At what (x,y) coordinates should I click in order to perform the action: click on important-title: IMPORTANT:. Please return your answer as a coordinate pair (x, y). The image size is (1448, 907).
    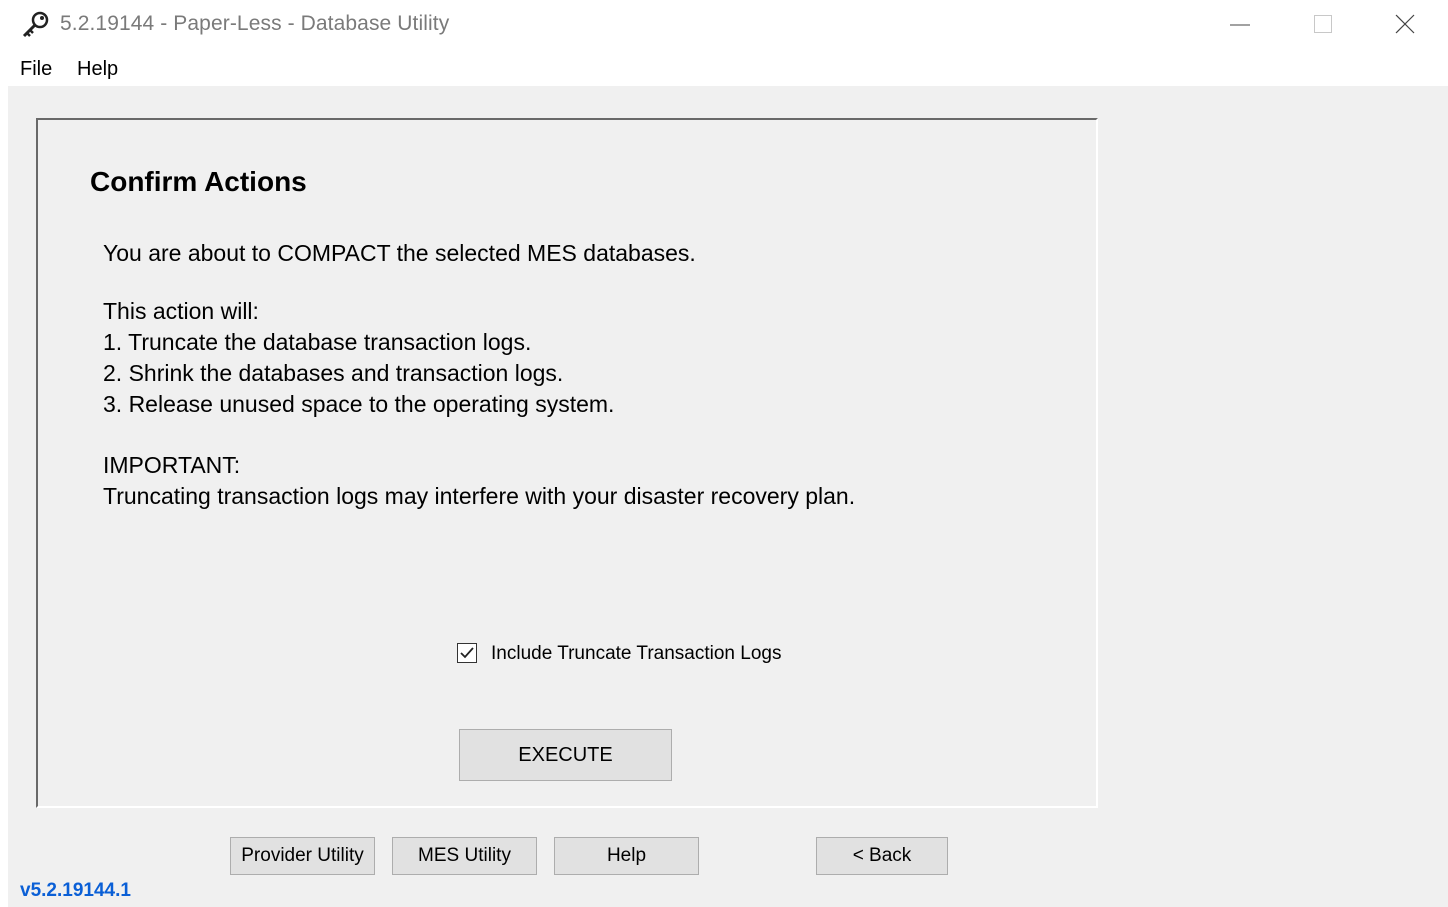
    Looking at the image, I should click on (172, 465).